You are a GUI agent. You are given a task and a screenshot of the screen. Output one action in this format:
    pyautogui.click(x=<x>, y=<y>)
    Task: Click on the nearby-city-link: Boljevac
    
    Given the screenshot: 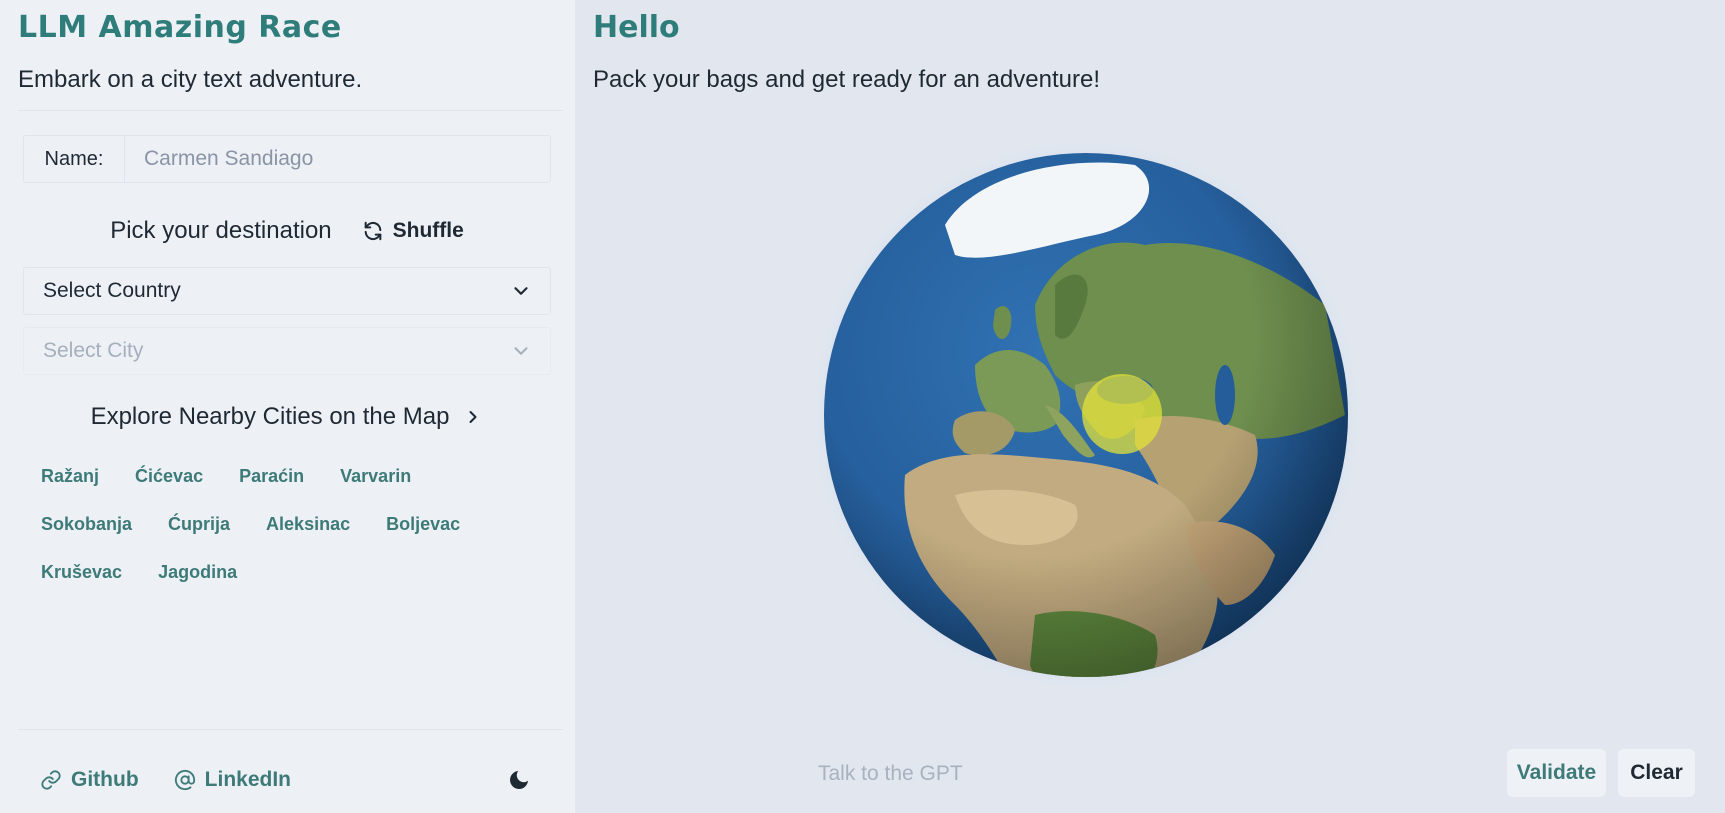 What is the action you would take?
    pyautogui.click(x=423, y=524)
    